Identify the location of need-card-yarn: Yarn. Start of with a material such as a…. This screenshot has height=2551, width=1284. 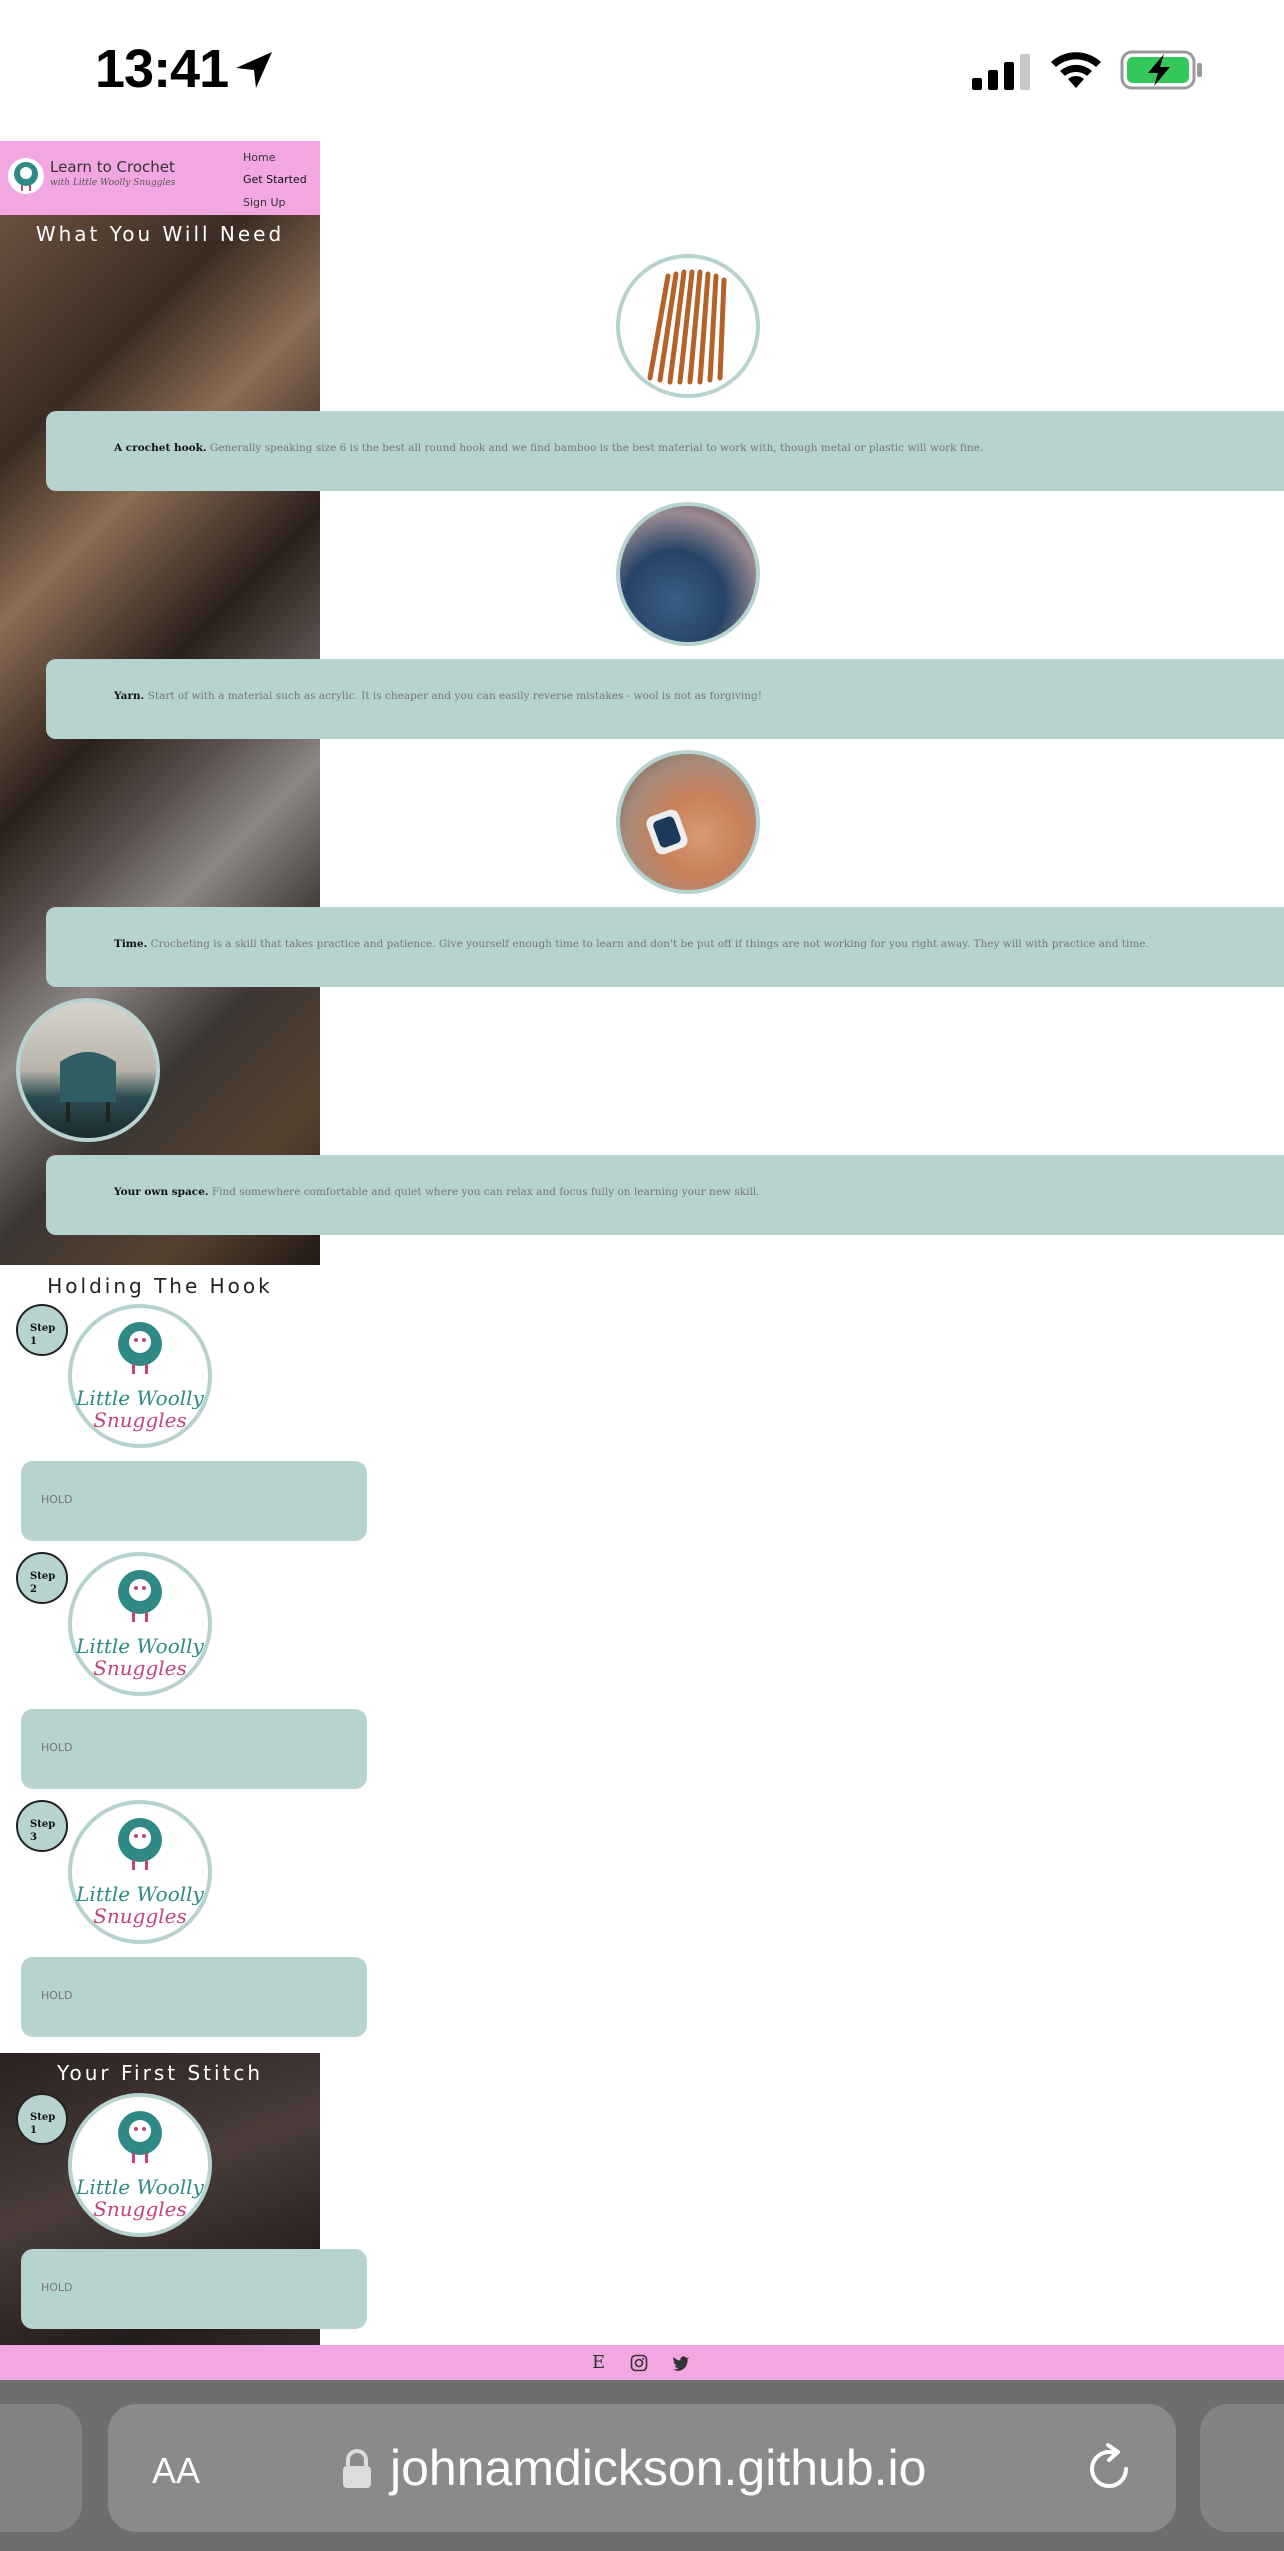
(665, 699).